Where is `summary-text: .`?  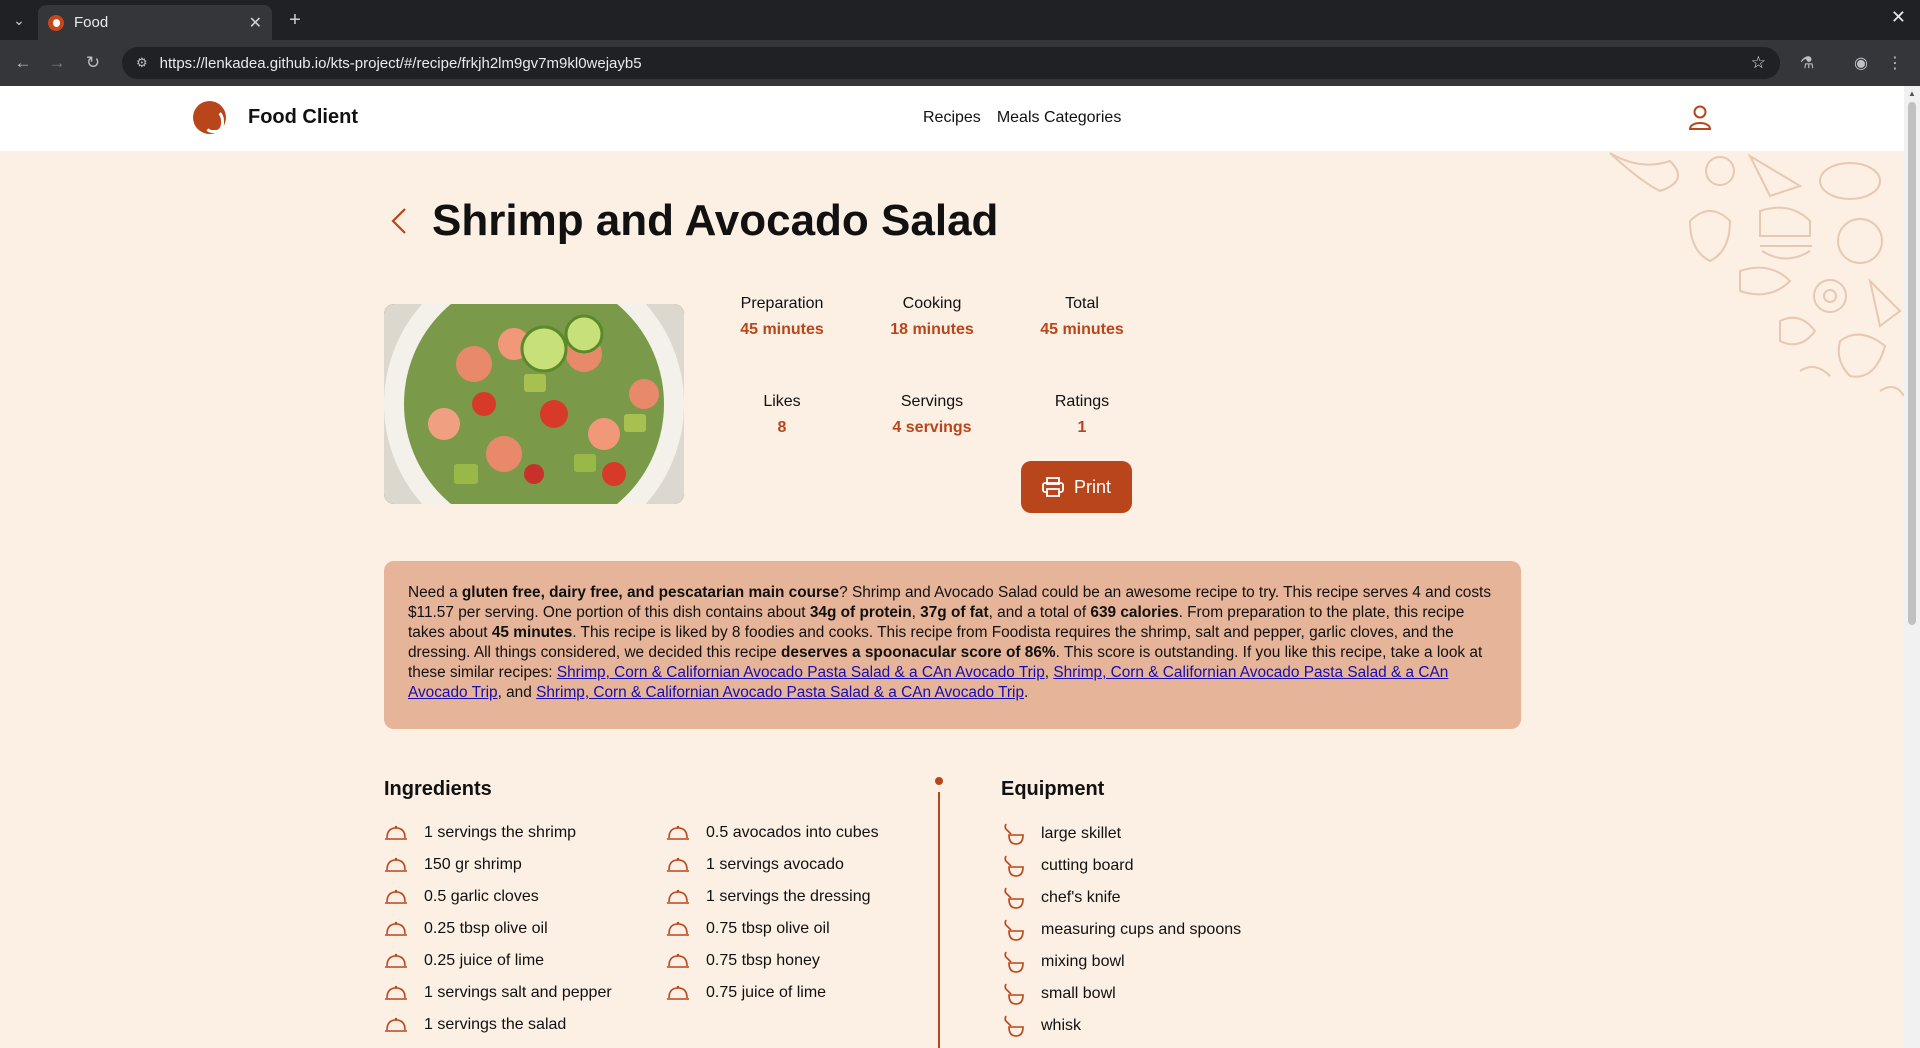
summary-text: . is located at coordinates (1026, 692).